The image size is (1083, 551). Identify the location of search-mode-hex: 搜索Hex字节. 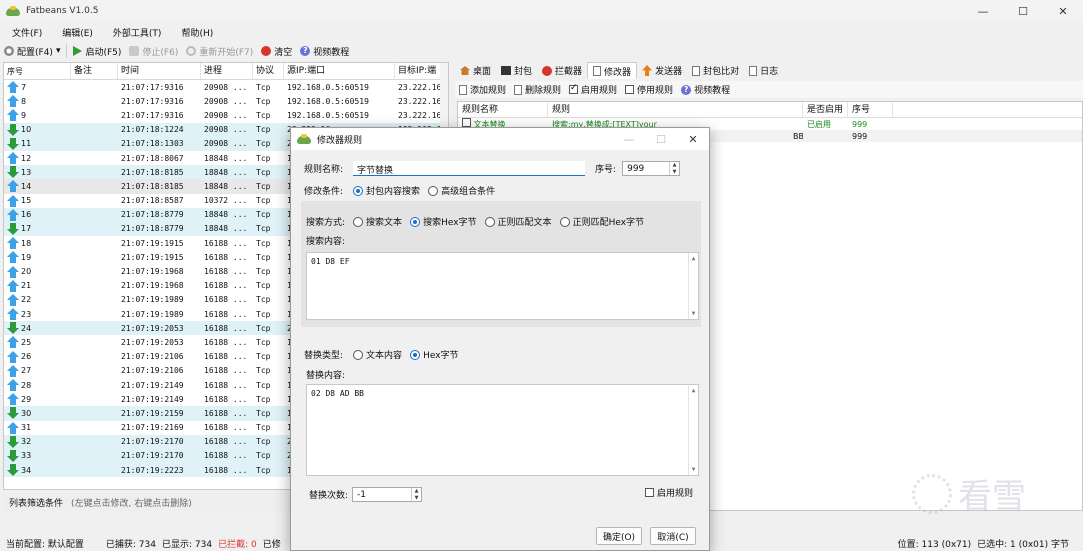
(443, 221).